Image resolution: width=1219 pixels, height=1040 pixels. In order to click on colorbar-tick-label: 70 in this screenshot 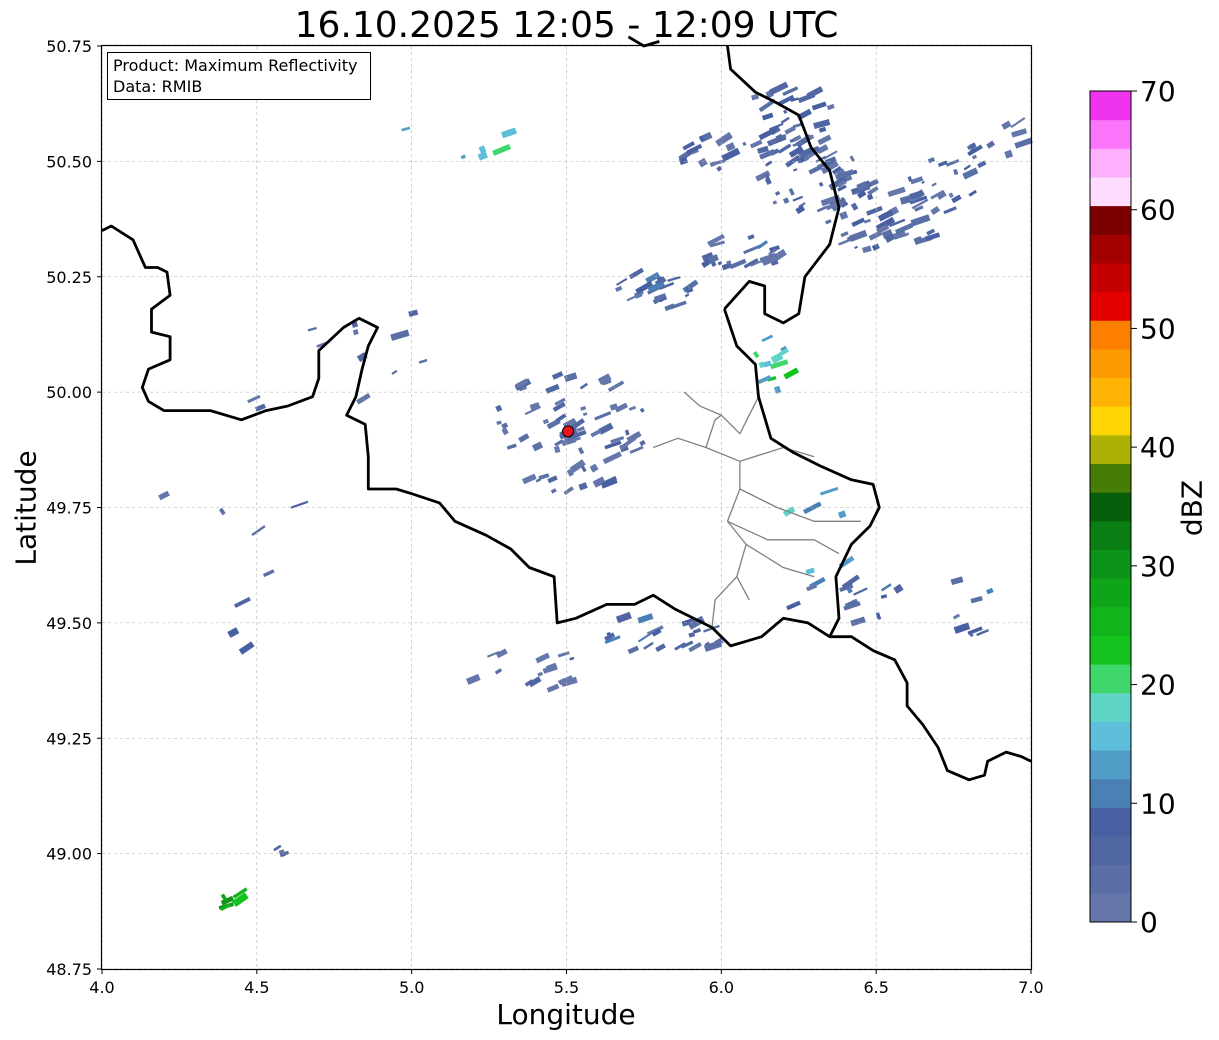, I will do `click(1158, 91)`.